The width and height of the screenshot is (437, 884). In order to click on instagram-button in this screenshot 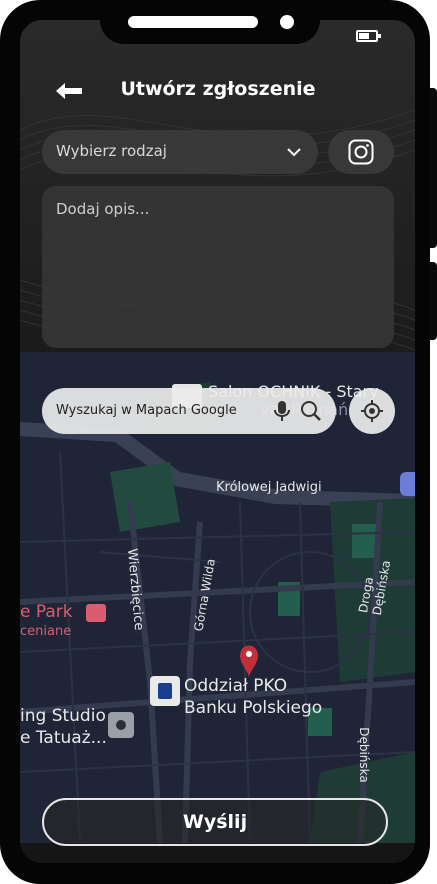, I will do `click(361, 152)`.